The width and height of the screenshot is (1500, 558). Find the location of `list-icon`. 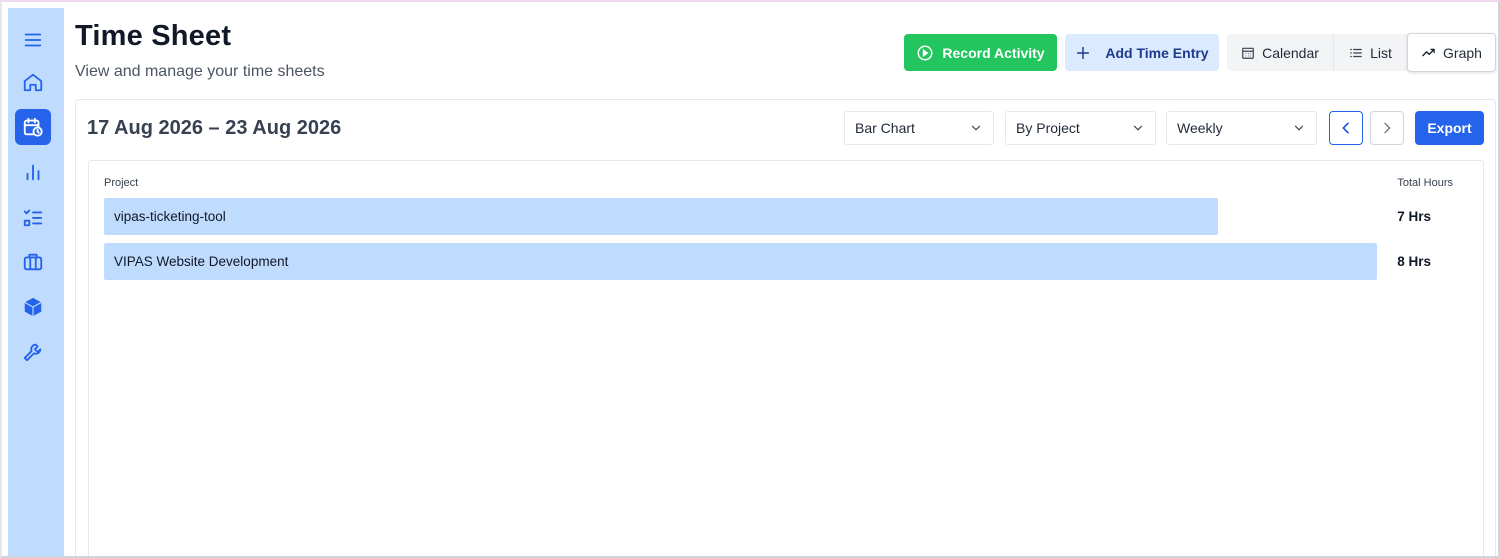

list-icon is located at coordinates (1356, 52).